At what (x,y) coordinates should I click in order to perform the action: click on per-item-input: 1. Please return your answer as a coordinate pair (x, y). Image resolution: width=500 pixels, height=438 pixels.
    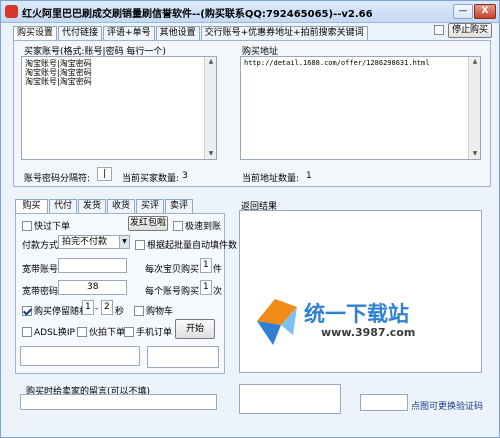
    Looking at the image, I should click on (206, 265).